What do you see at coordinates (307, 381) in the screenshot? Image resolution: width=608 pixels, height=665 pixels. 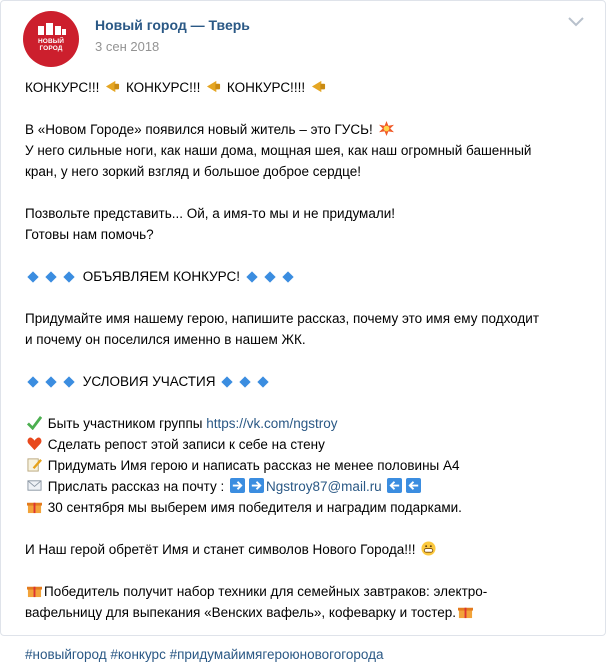 I see `text-line: УСЛОВИЯ УЧАСТИЯ` at bounding box center [307, 381].